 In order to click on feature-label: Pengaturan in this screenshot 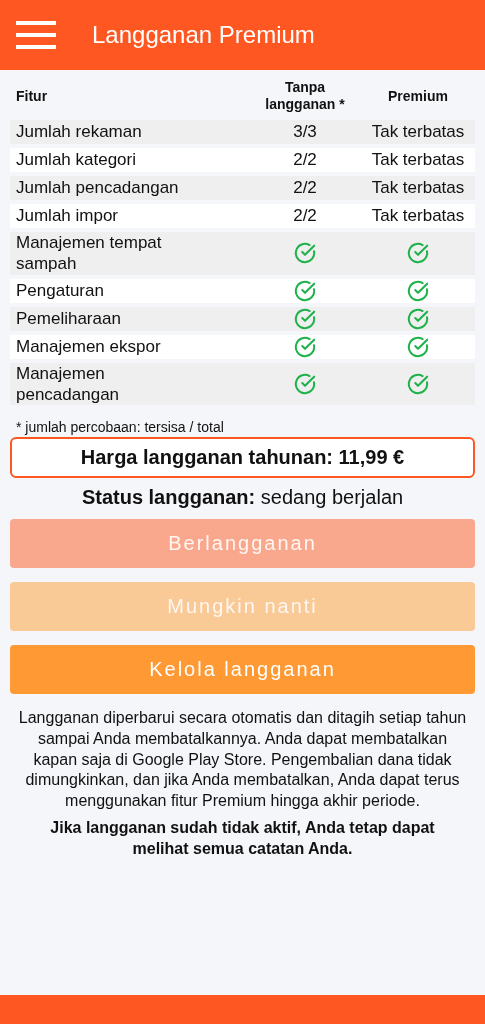, I will do `click(60, 290)`.